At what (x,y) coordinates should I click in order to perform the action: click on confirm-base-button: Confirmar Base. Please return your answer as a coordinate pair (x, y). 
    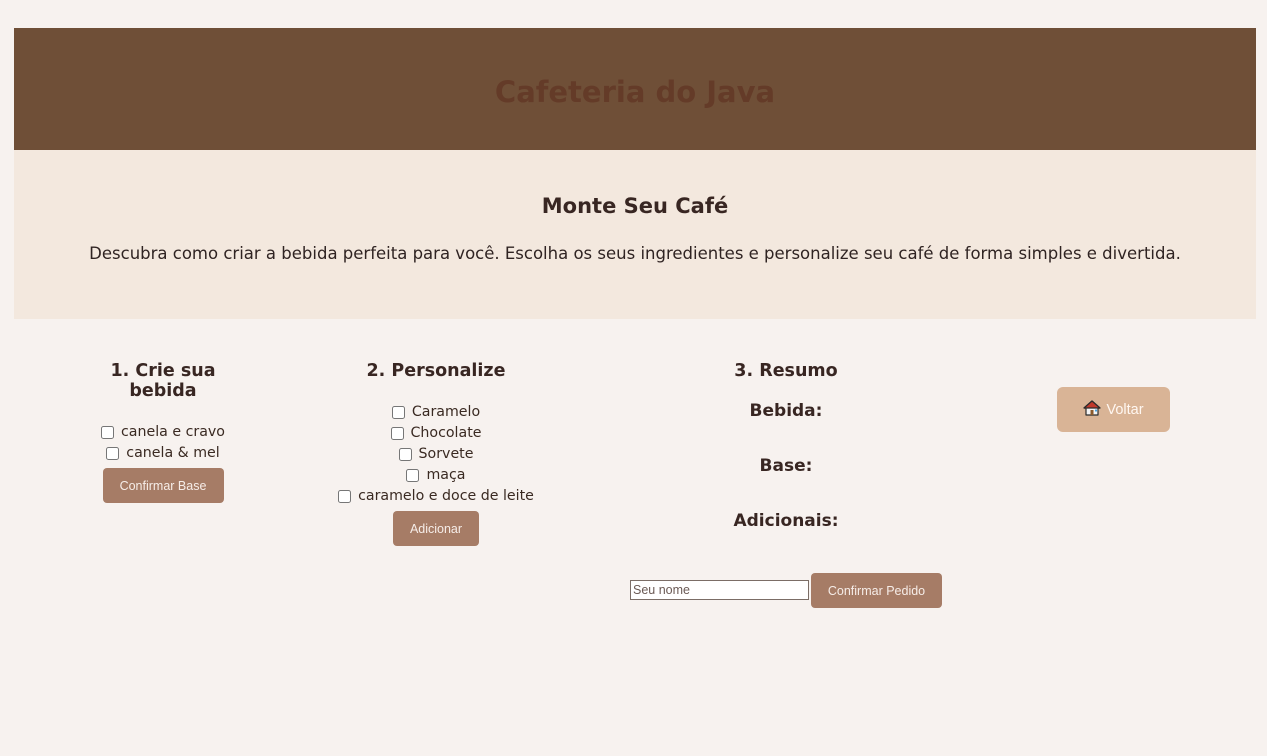
    Looking at the image, I should click on (163, 485).